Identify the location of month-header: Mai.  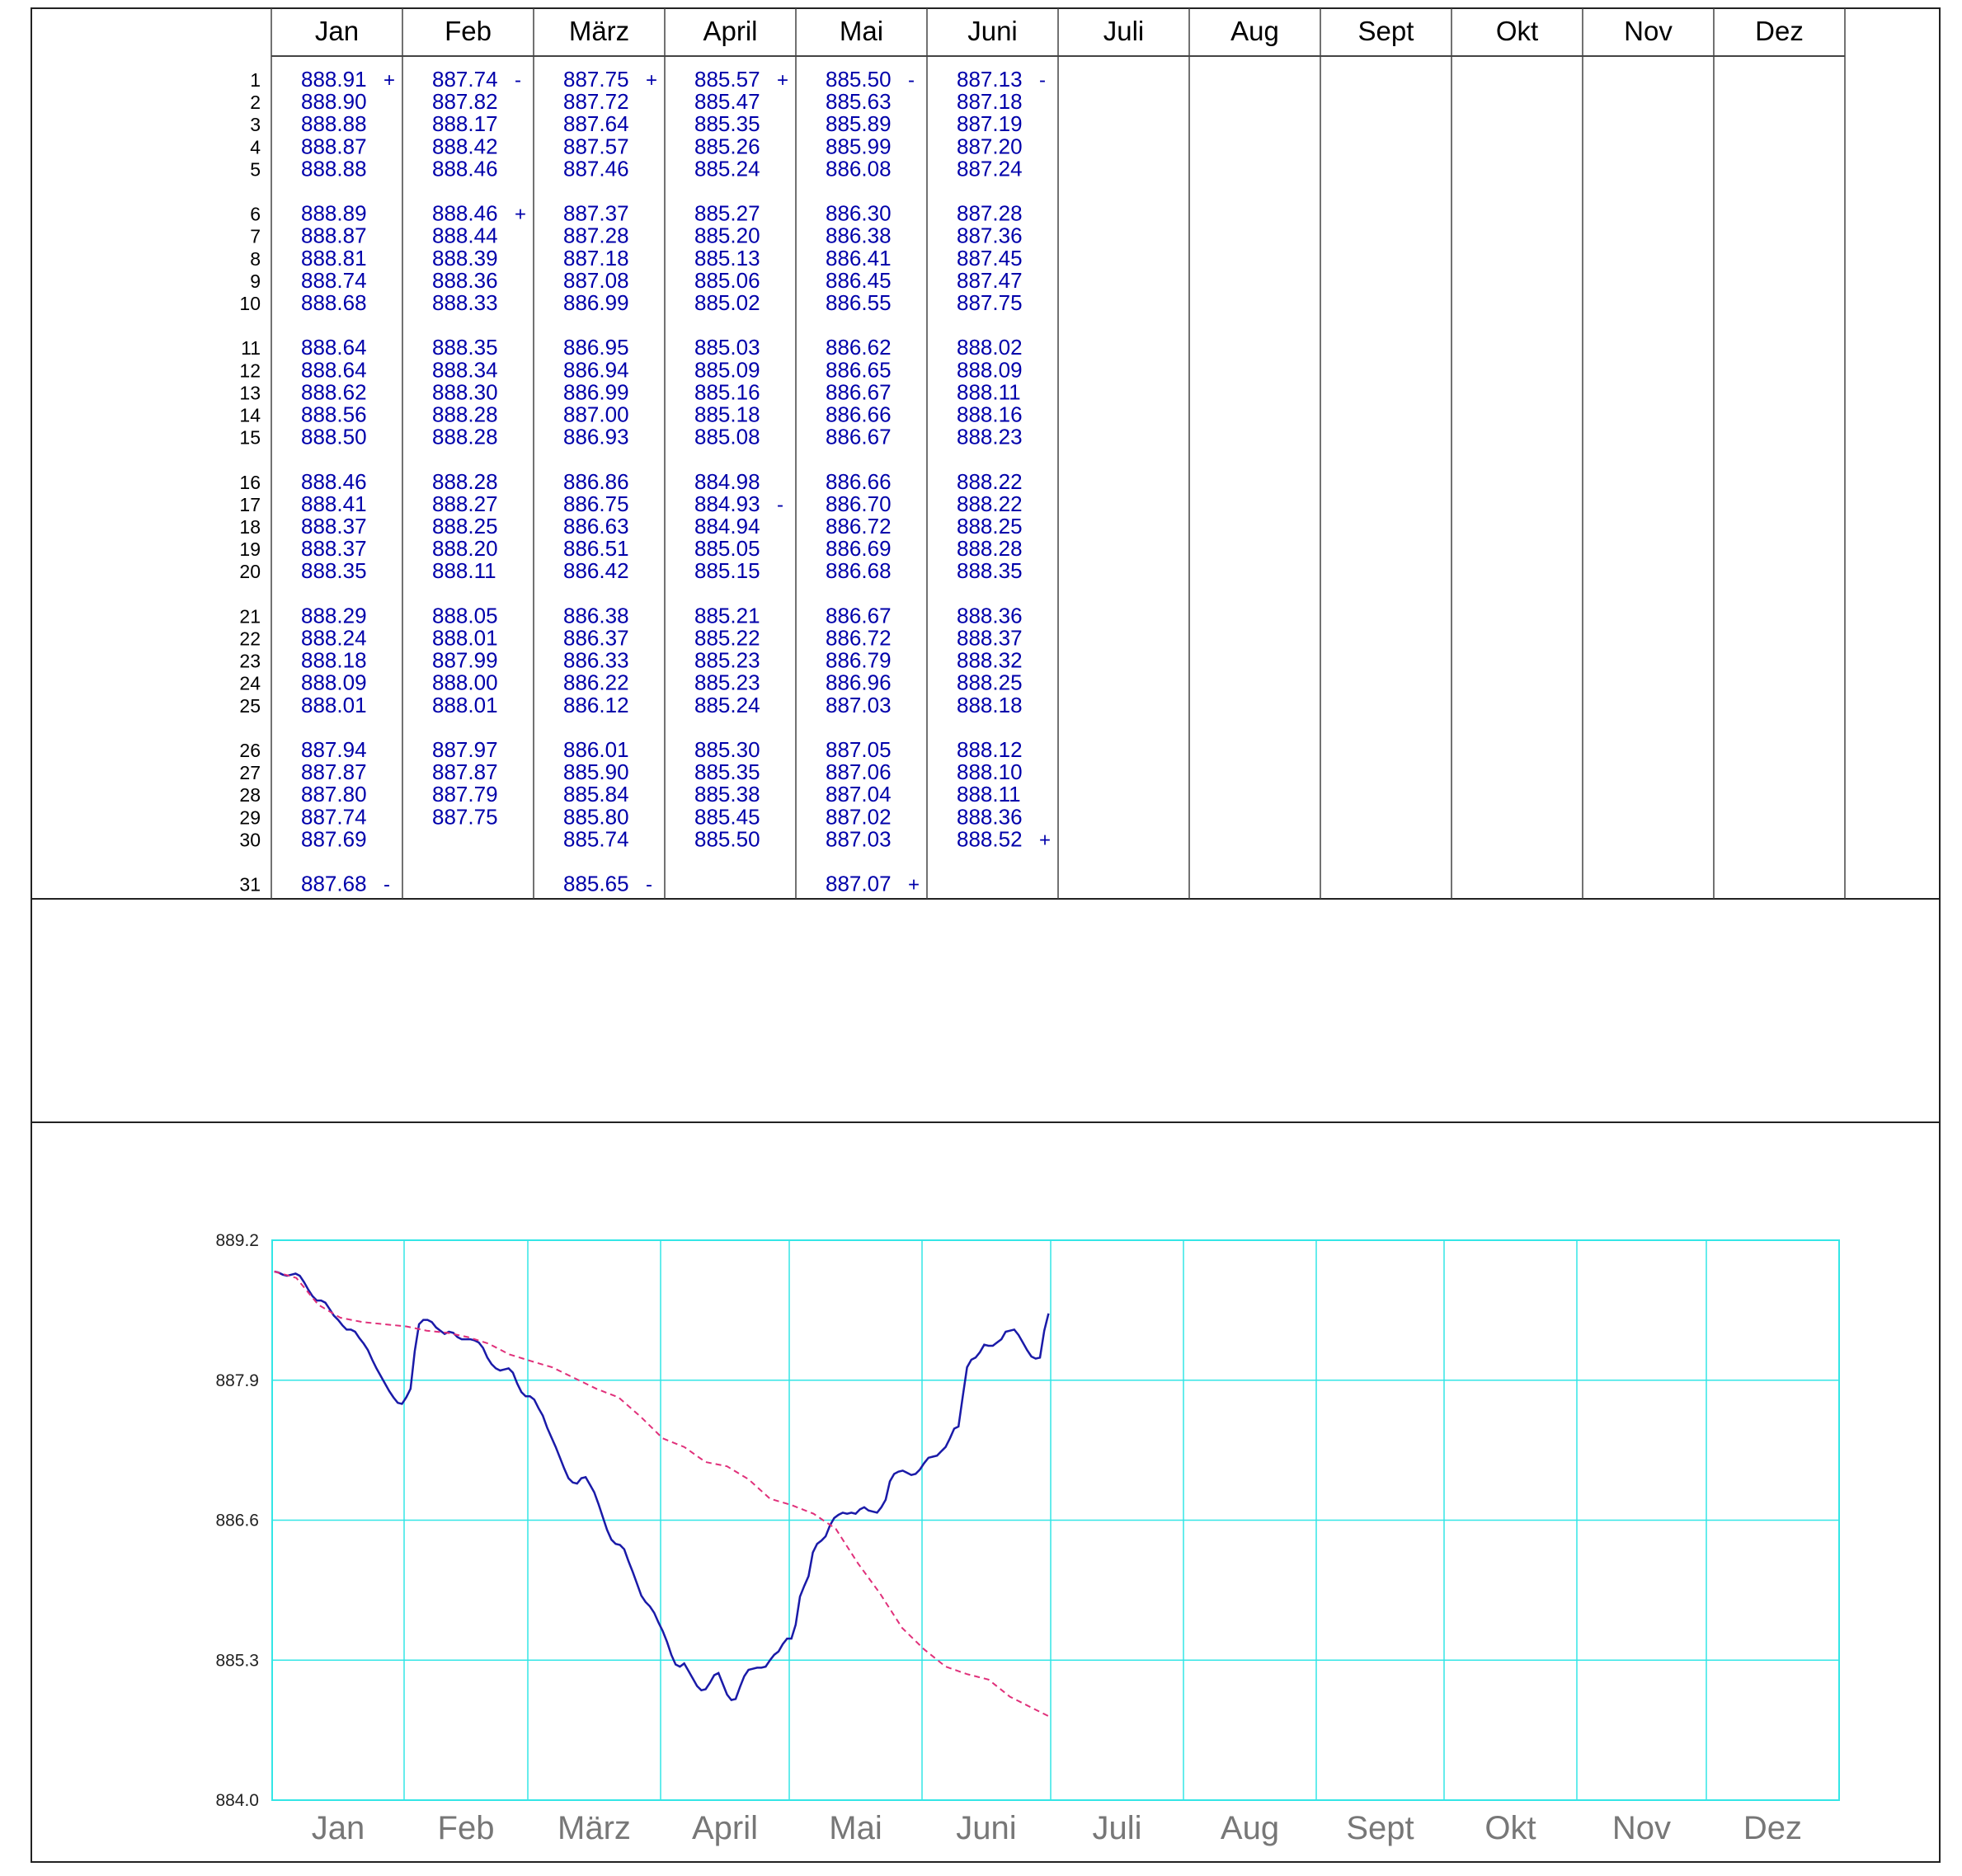
(862, 31).